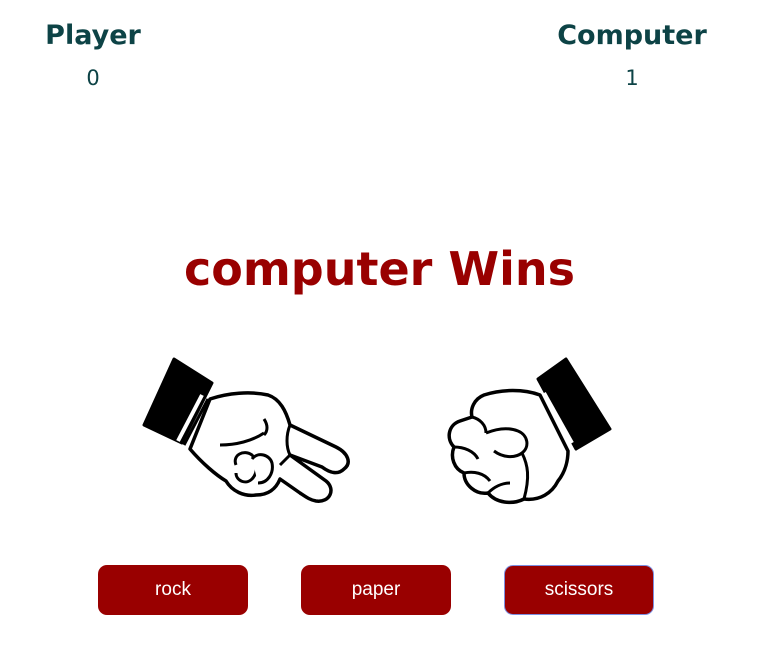  What do you see at coordinates (632, 78) in the screenshot?
I see `computer-score: 1` at bounding box center [632, 78].